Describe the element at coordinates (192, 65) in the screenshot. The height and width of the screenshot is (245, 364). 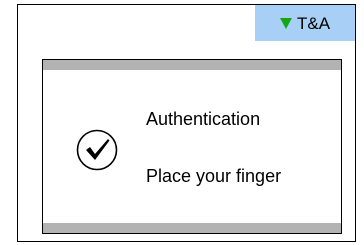
I see `dialog-top-bar` at that location.